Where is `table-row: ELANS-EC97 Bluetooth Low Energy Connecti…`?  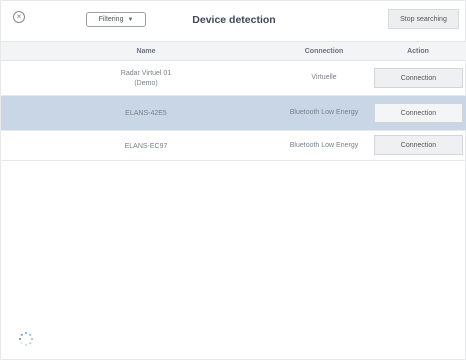
table-row: ELANS-EC97 Bluetooth Low Energy Connecti… is located at coordinates (233, 146).